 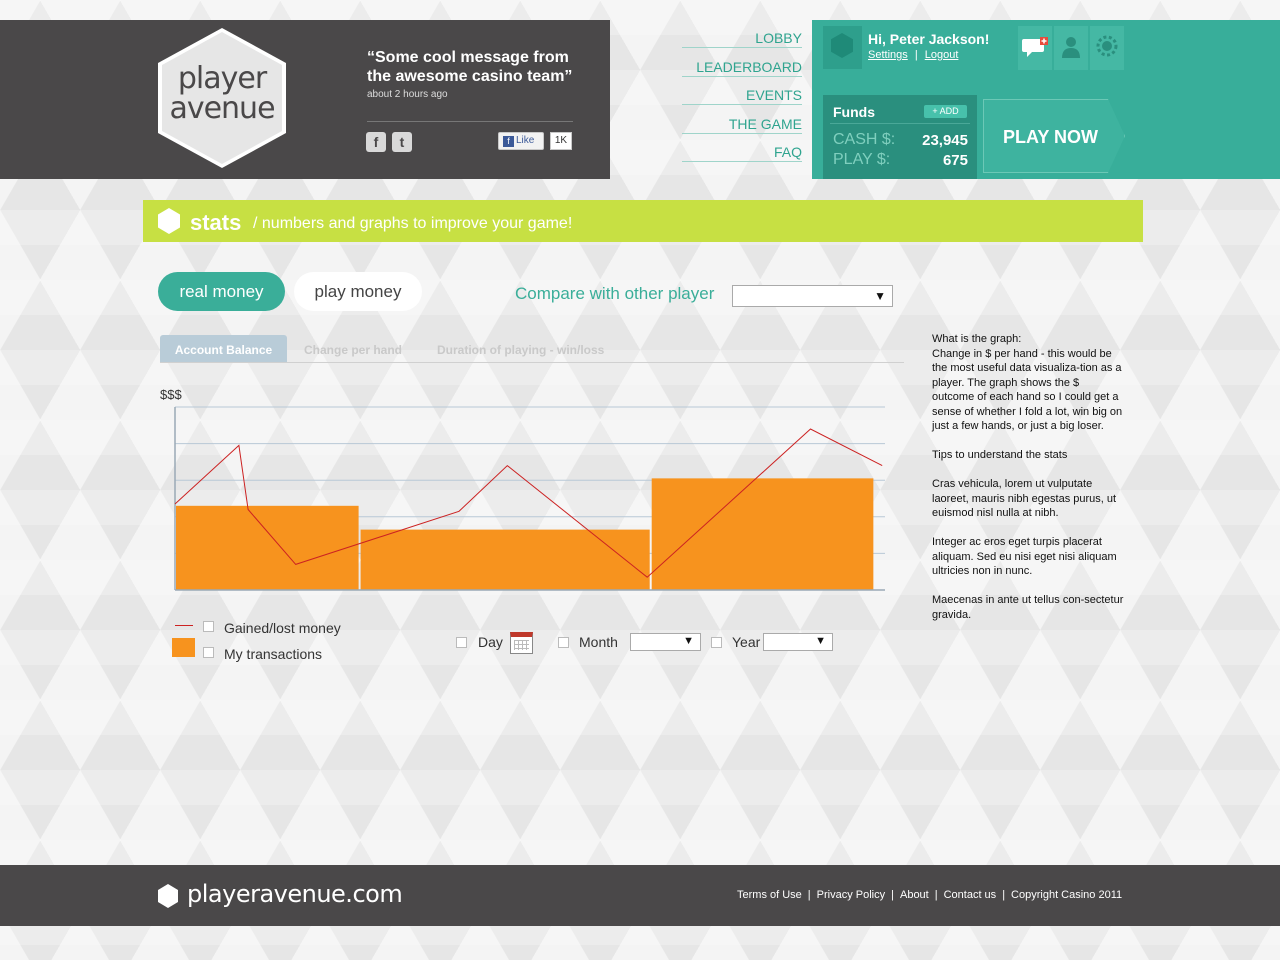 What do you see at coordinates (862, 159) in the screenshot?
I see `play-label: PLAY $:` at bounding box center [862, 159].